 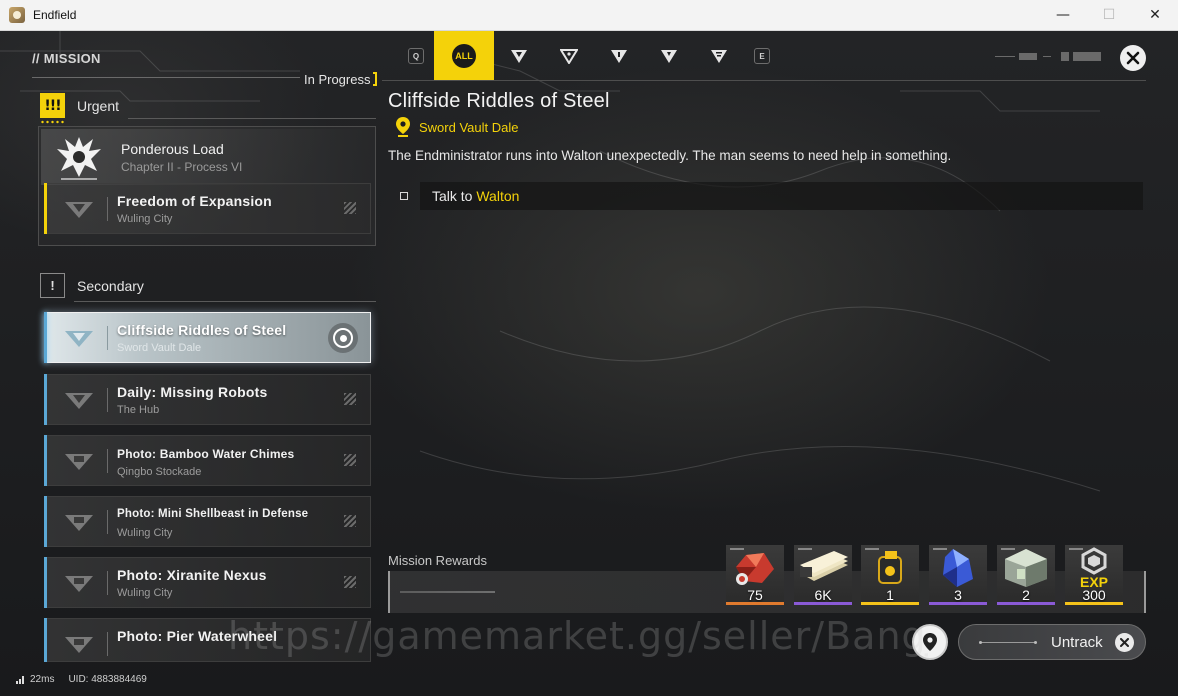 What do you see at coordinates (42, 679) in the screenshot?
I see `ping-value: 22ms` at bounding box center [42, 679].